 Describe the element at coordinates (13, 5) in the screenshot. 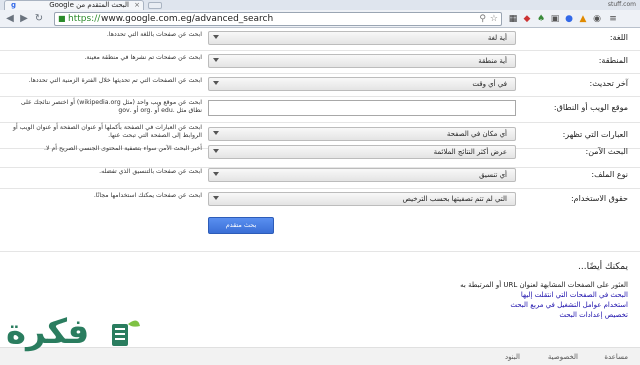

I see `g-icon: g` at that location.